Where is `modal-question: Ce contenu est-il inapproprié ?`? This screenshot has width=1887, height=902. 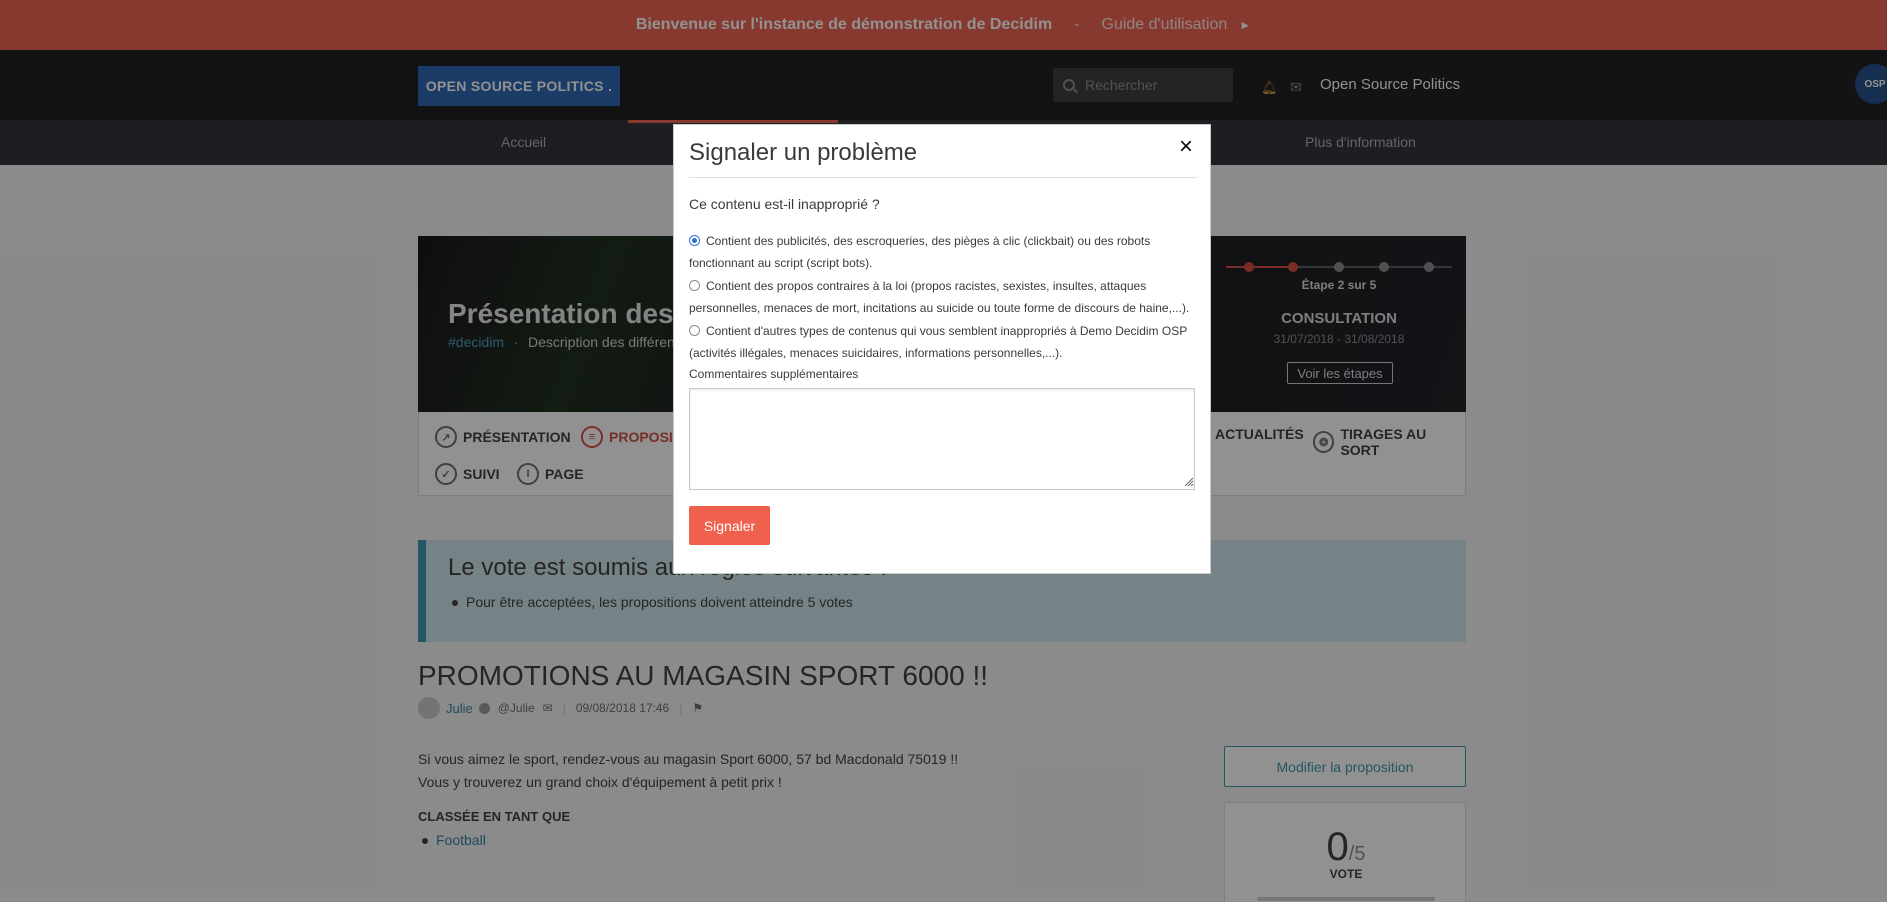 modal-question: Ce contenu est-il inapproprié ? is located at coordinates (784, 204).